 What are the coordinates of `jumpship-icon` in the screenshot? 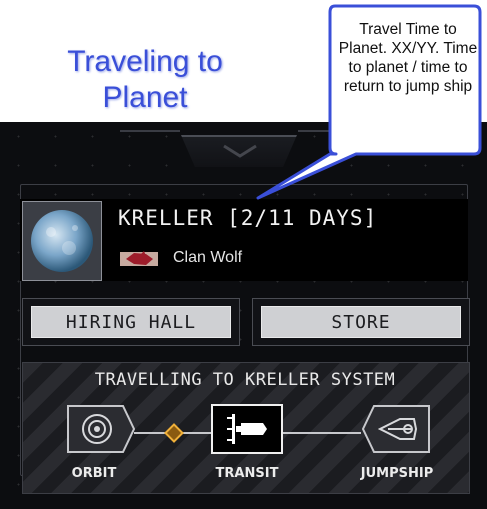 It's located at (398, 429).